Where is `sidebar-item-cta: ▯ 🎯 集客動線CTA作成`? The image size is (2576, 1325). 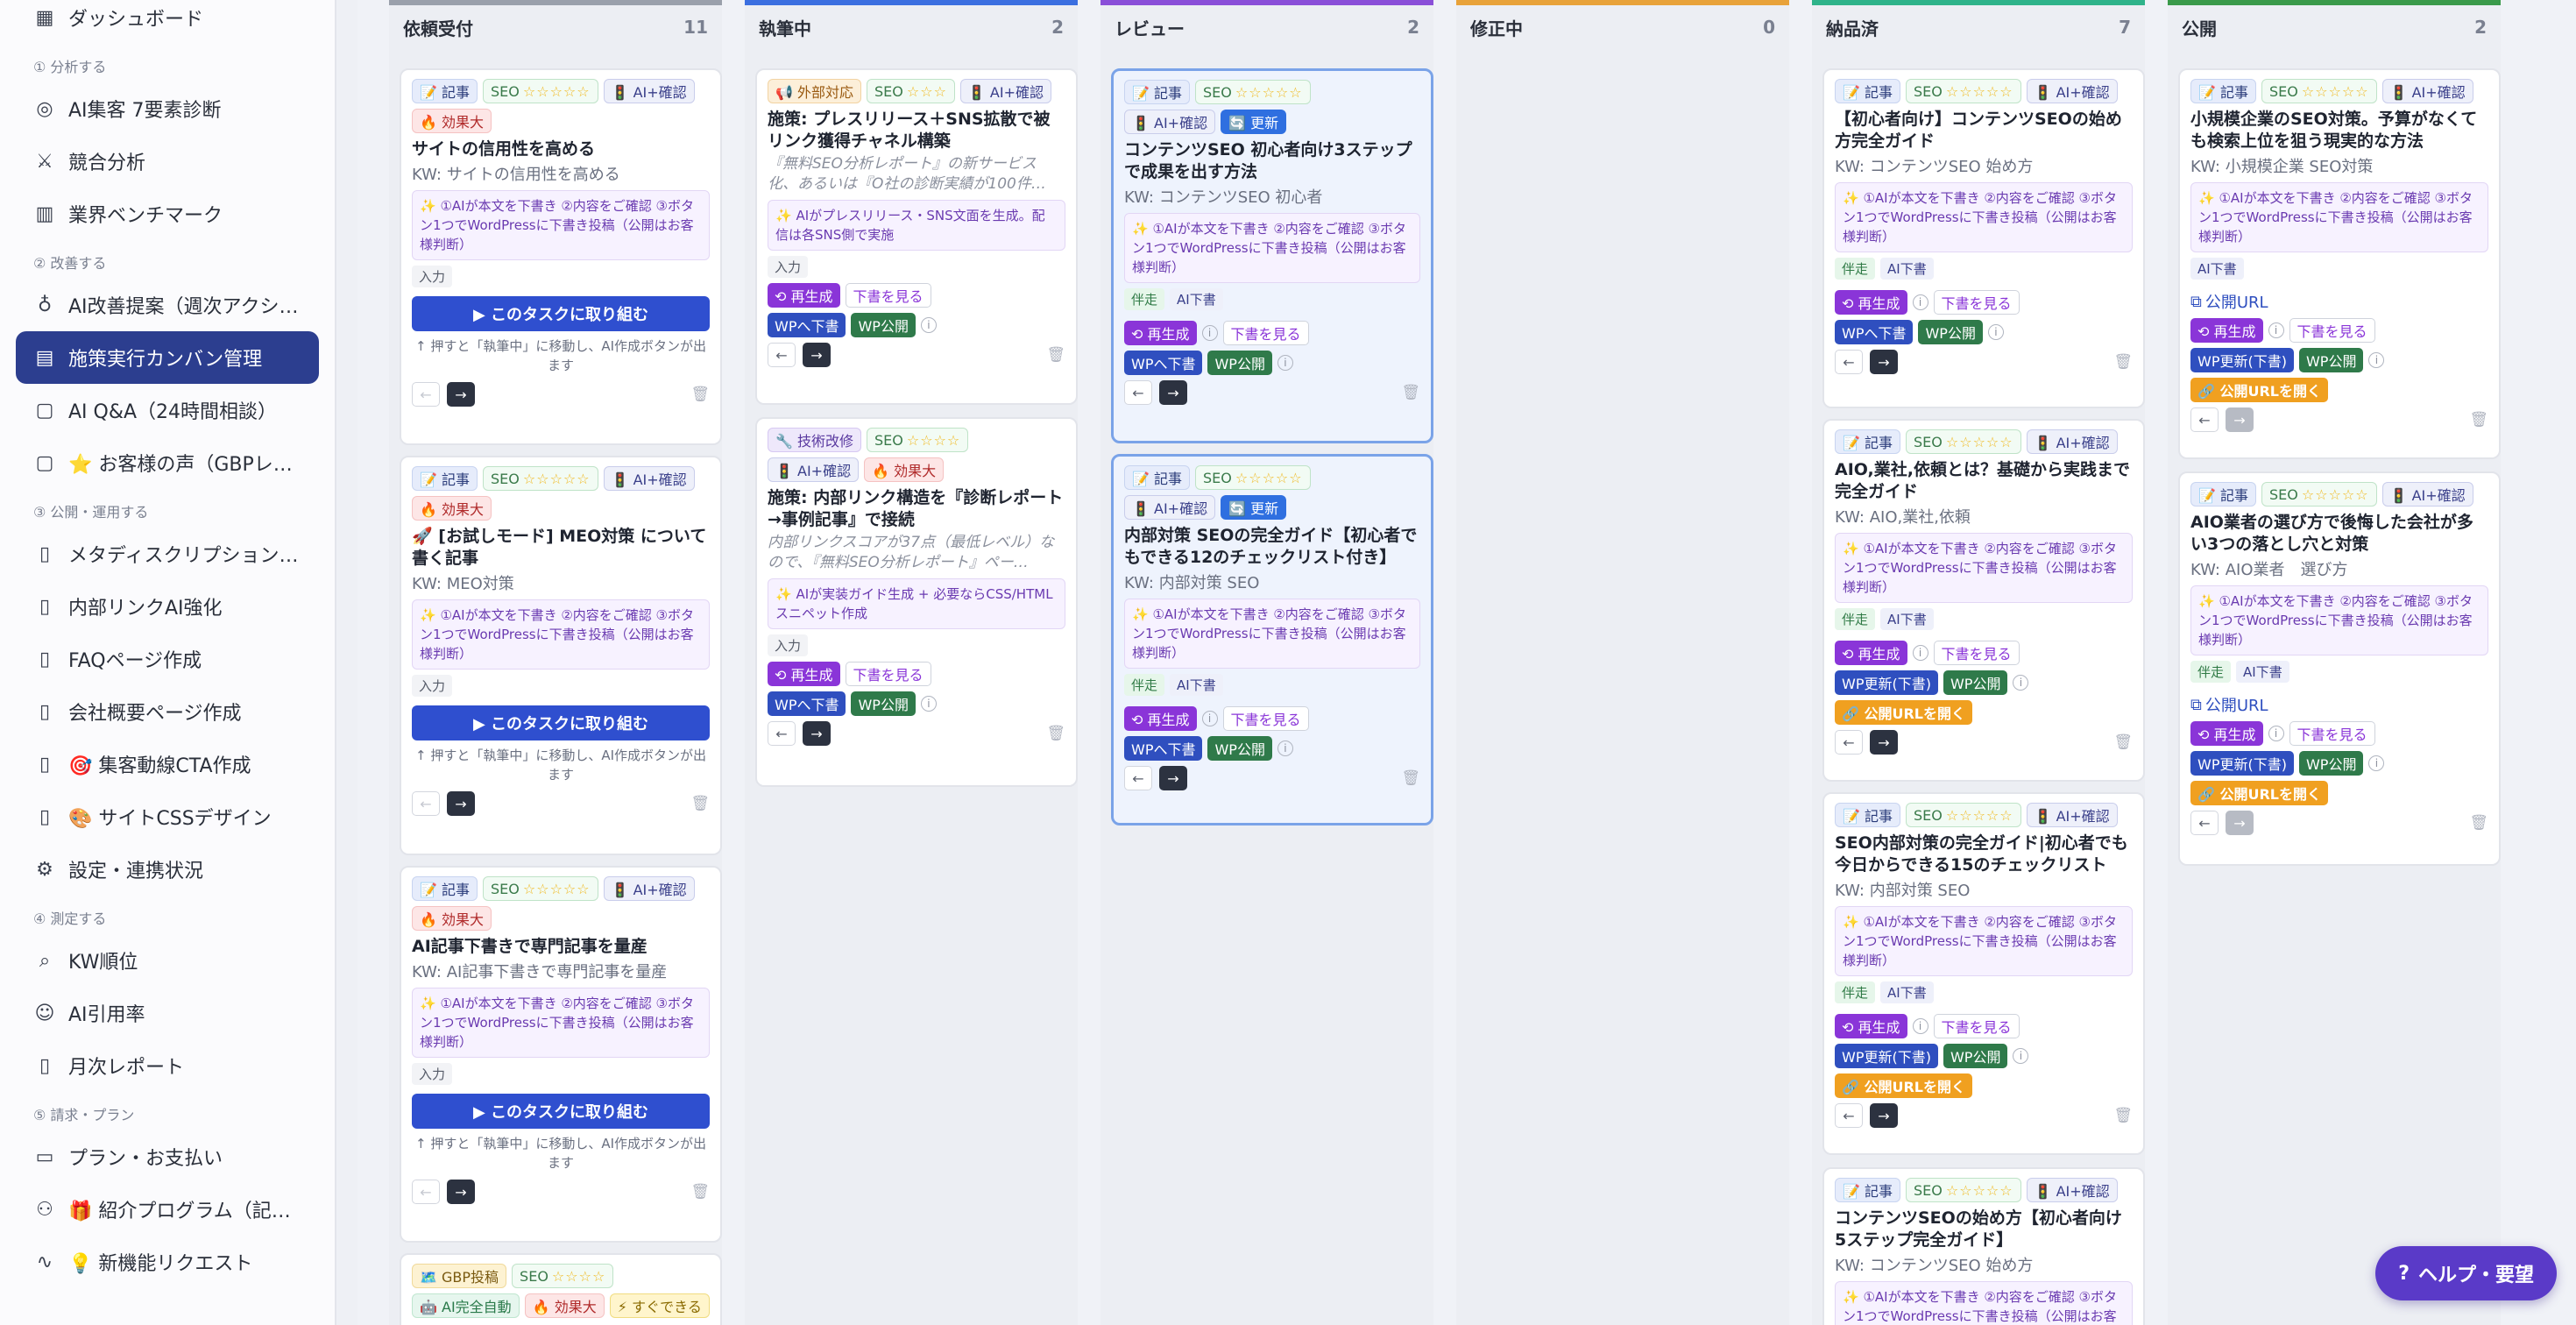 sidebar-item-cta: ▯ 🎯 集客動線CTA作成 is located at coordinates (167, 764).